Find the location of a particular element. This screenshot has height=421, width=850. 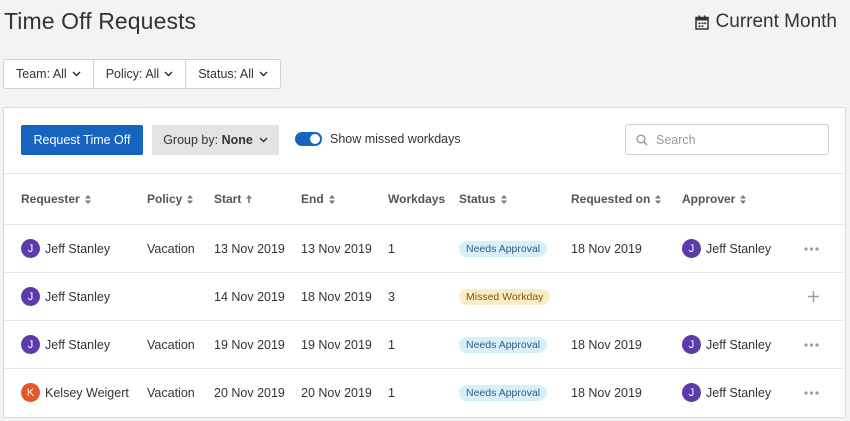

end-cell: 19 Nov 2019 is located at coordinates (336, 344).